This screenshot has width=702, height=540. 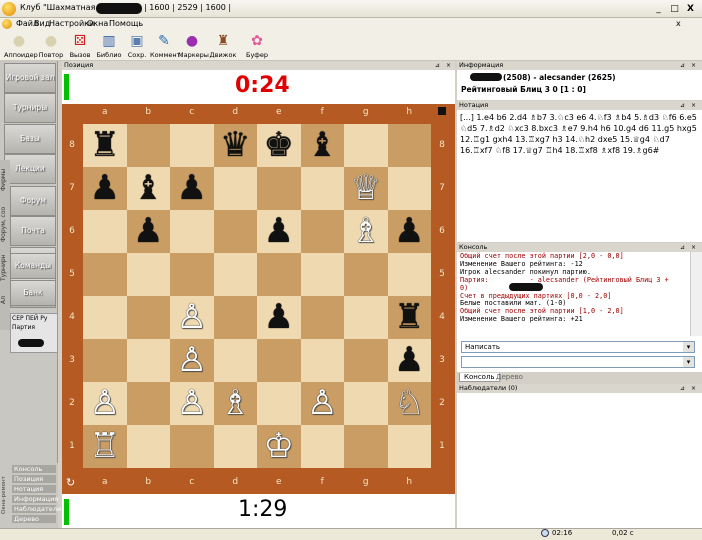 What do you see at coordinates (51, 45) in the screenshot?
I see `toolbar-button-1: ● Повтор` at bounding box center [51, 45].